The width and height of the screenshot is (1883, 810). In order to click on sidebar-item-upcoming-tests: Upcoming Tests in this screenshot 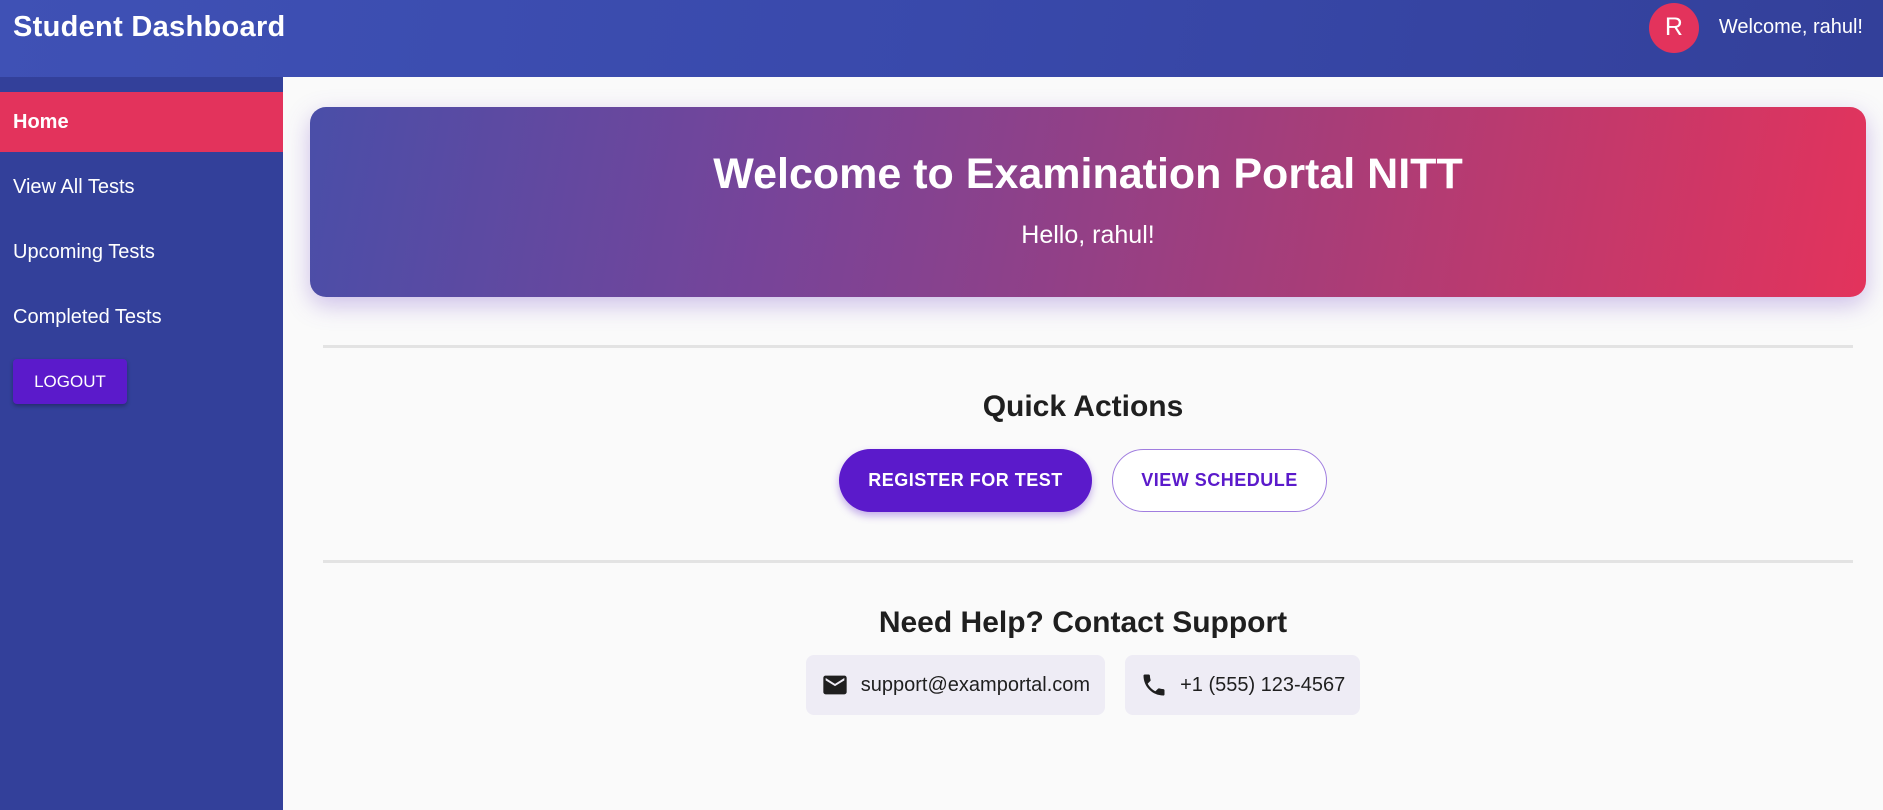, I will do `click(141, 252)`.